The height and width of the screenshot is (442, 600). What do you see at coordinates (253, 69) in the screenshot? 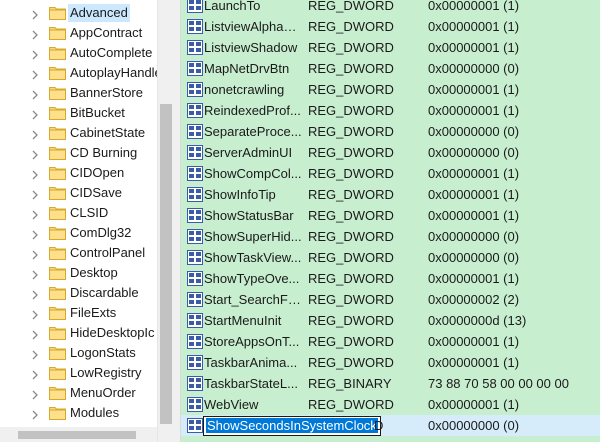
I see `value-name: MapNetDrvBtn` at bounding box center [253, 69].